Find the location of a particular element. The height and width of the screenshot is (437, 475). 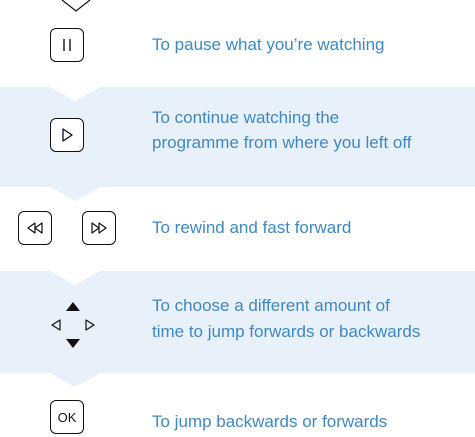

pause-description: To pause what you’re watching is located at coordinates (268, 44).